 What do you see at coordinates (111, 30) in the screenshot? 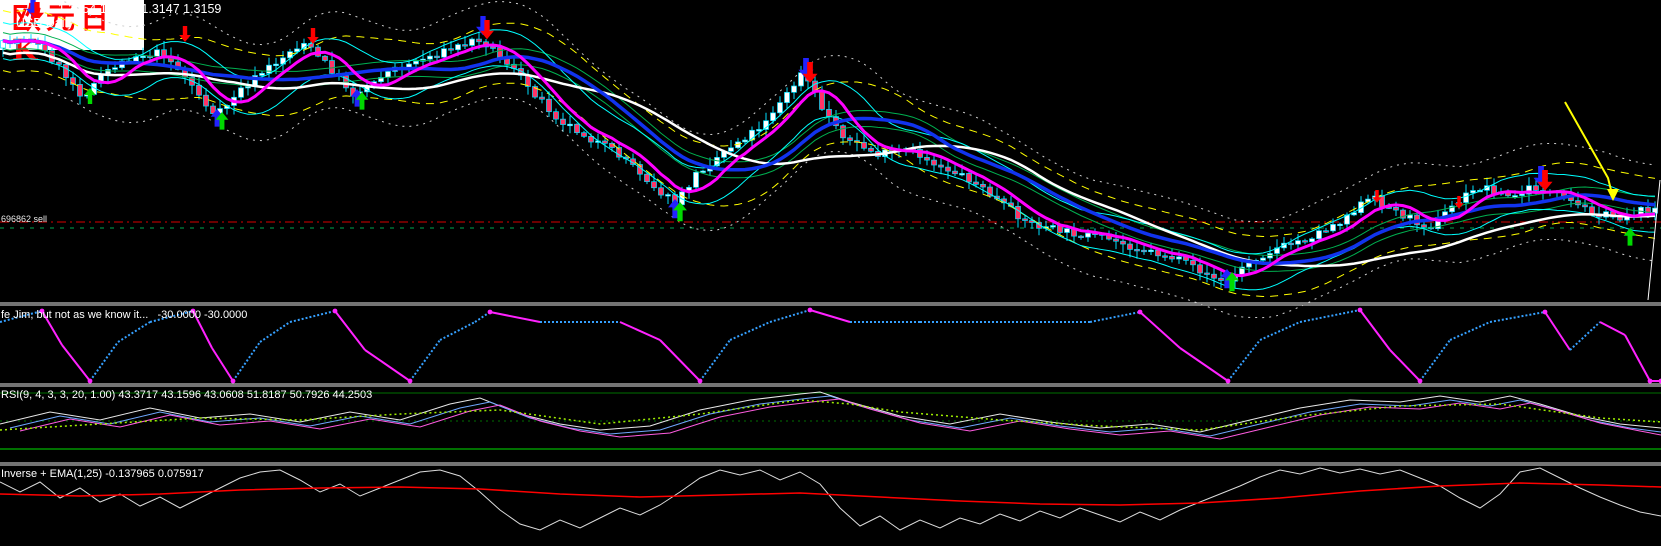
I see `chart-title: USD,Daily 1.3154 1.3191 1.3147 1.3159` at bounding box center [111, 30].